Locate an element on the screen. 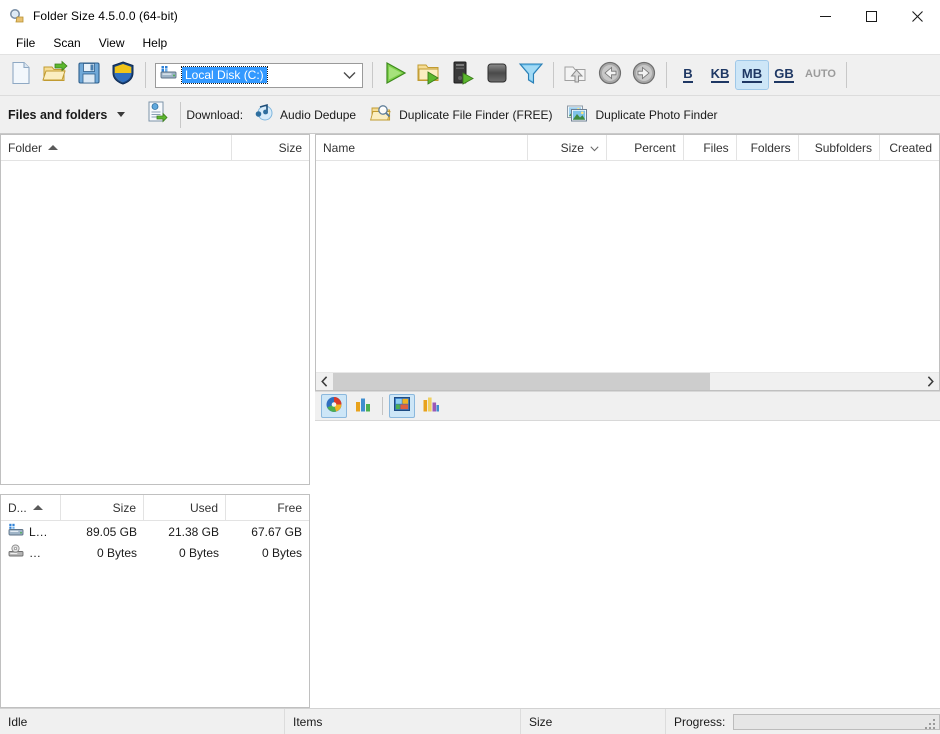  download-label: Download: is located at coordinates (215, 114).